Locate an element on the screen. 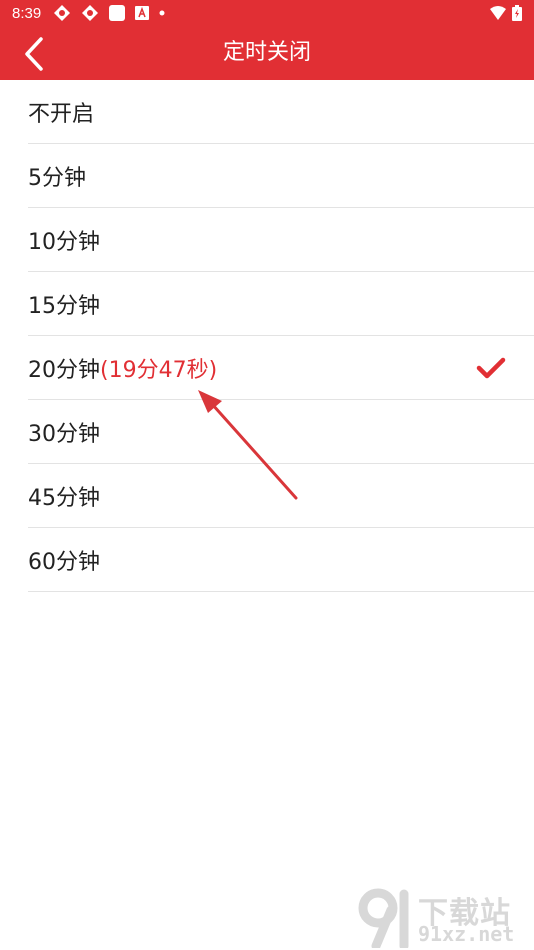 Image resolution: width=534 pixels, height=950 pixels. checkmark-icon is located at coordinates (491, 368).